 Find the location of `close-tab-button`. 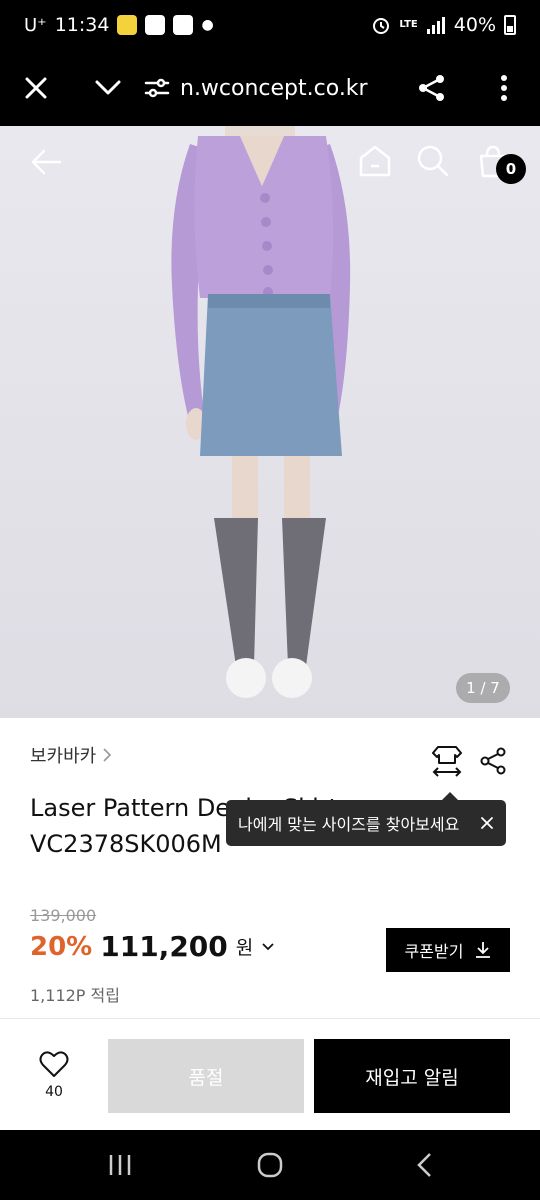

close-tab-button is located at coordinates (36, 88).